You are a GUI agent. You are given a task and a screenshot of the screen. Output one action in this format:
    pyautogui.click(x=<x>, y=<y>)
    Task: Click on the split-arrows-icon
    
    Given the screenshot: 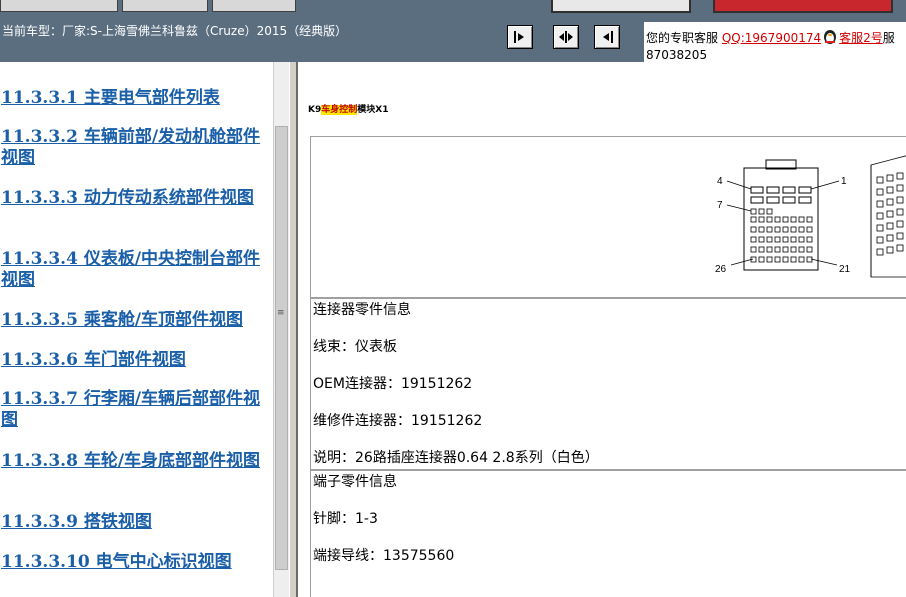 What is the action you would take?
    pyautogui.click(x=566, y=37)
    